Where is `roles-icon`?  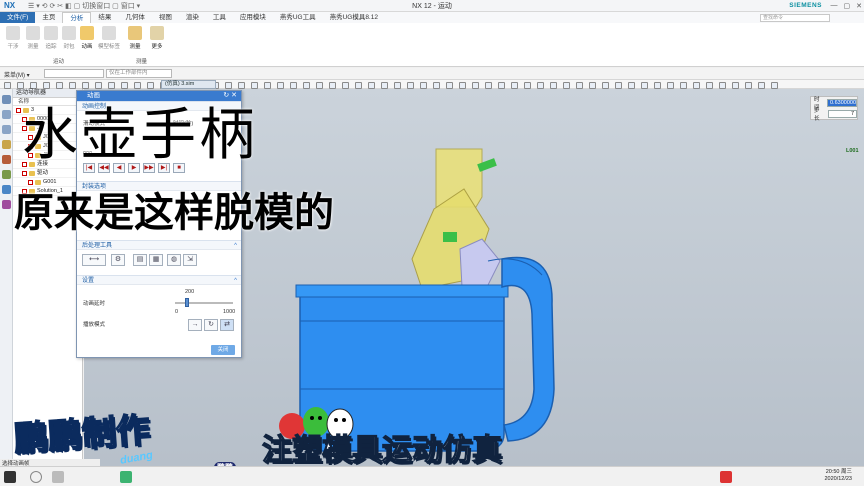
roles-icon is located at coordinates (6, 204).